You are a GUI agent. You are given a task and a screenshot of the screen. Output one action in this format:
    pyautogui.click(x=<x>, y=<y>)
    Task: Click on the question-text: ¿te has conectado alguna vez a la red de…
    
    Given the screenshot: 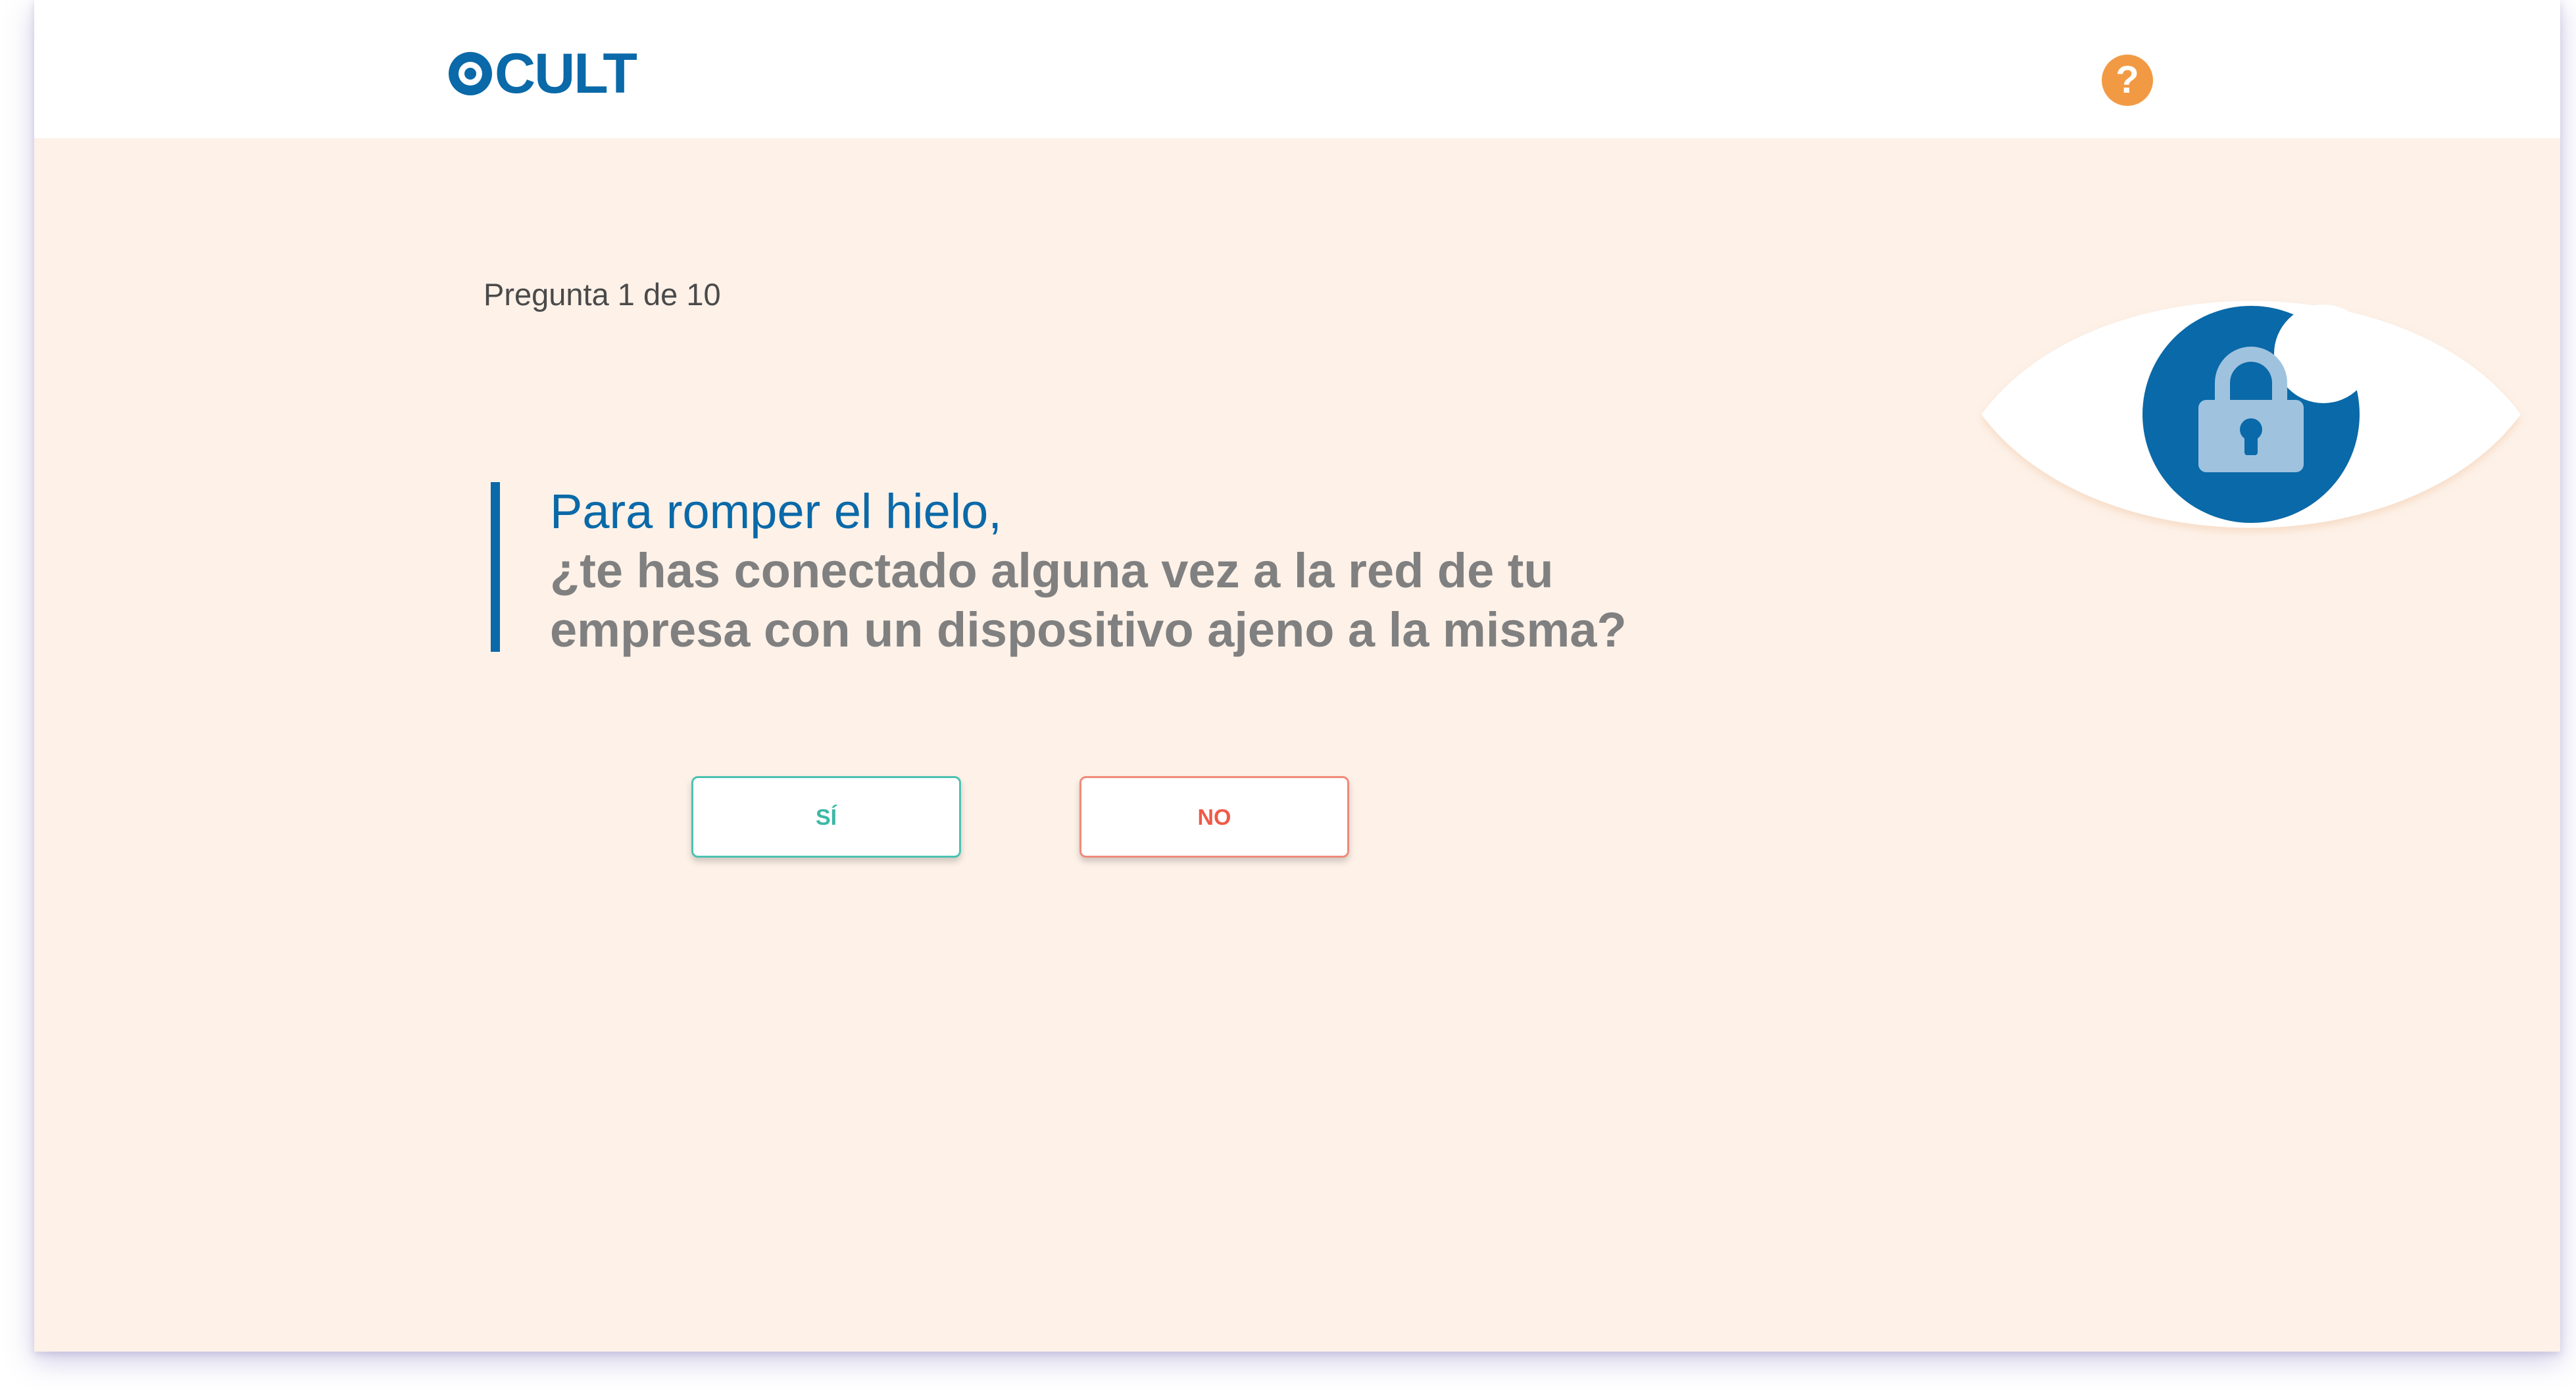 What is the action you would take?
    pyautogui.click(x=1088, y=600)
    